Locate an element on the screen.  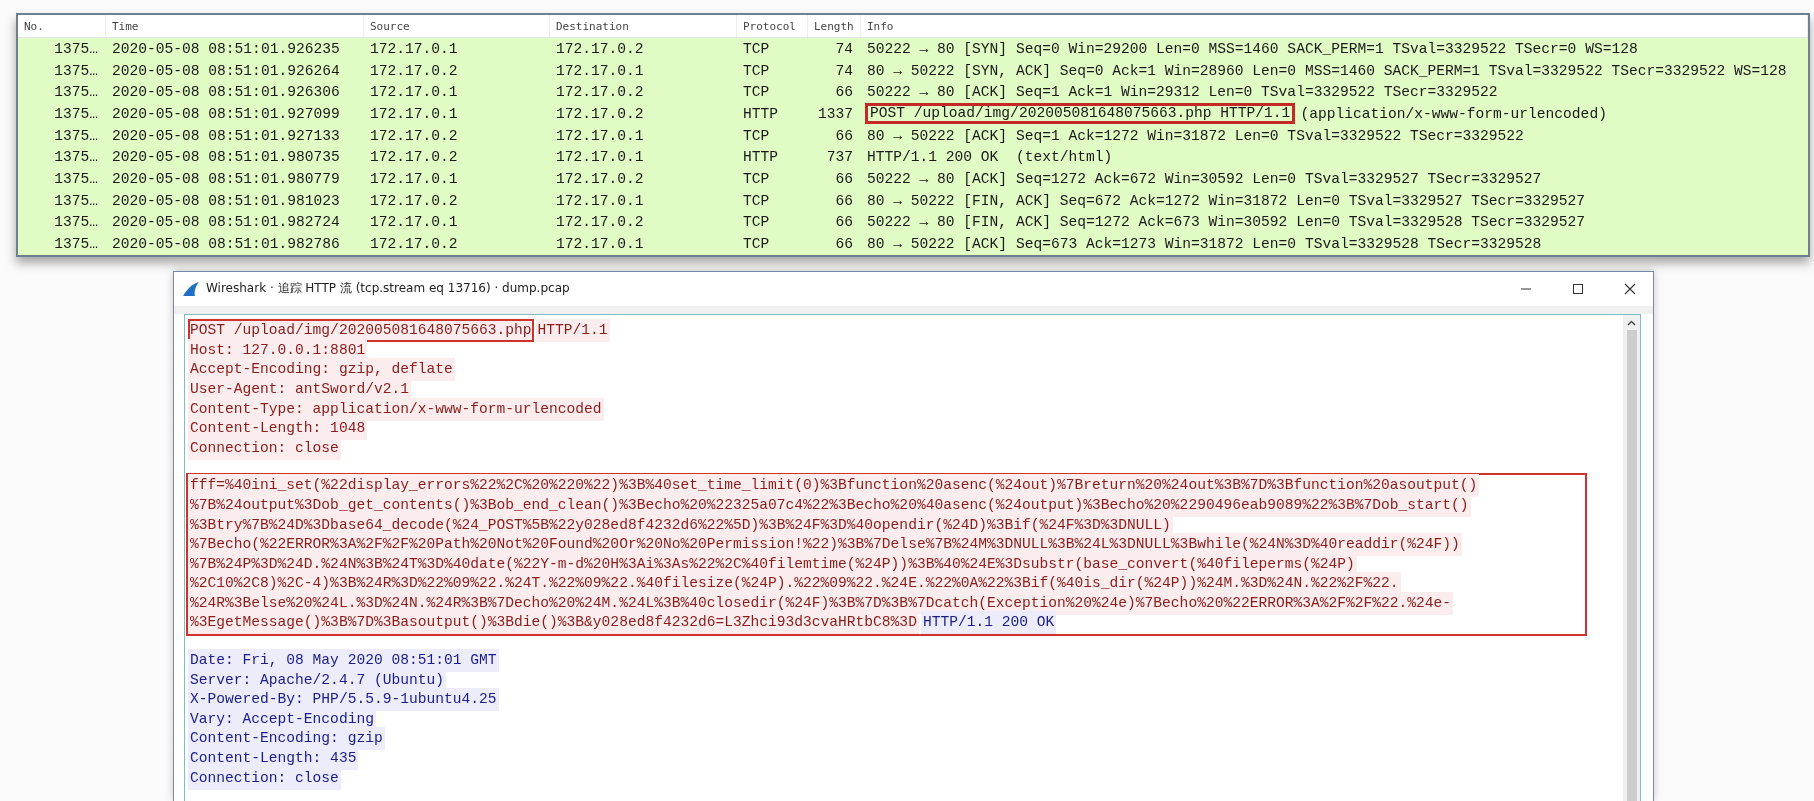
table-cell-text: 2020-05-08 08:51:01.926306 is located at coordinates (226, 92).